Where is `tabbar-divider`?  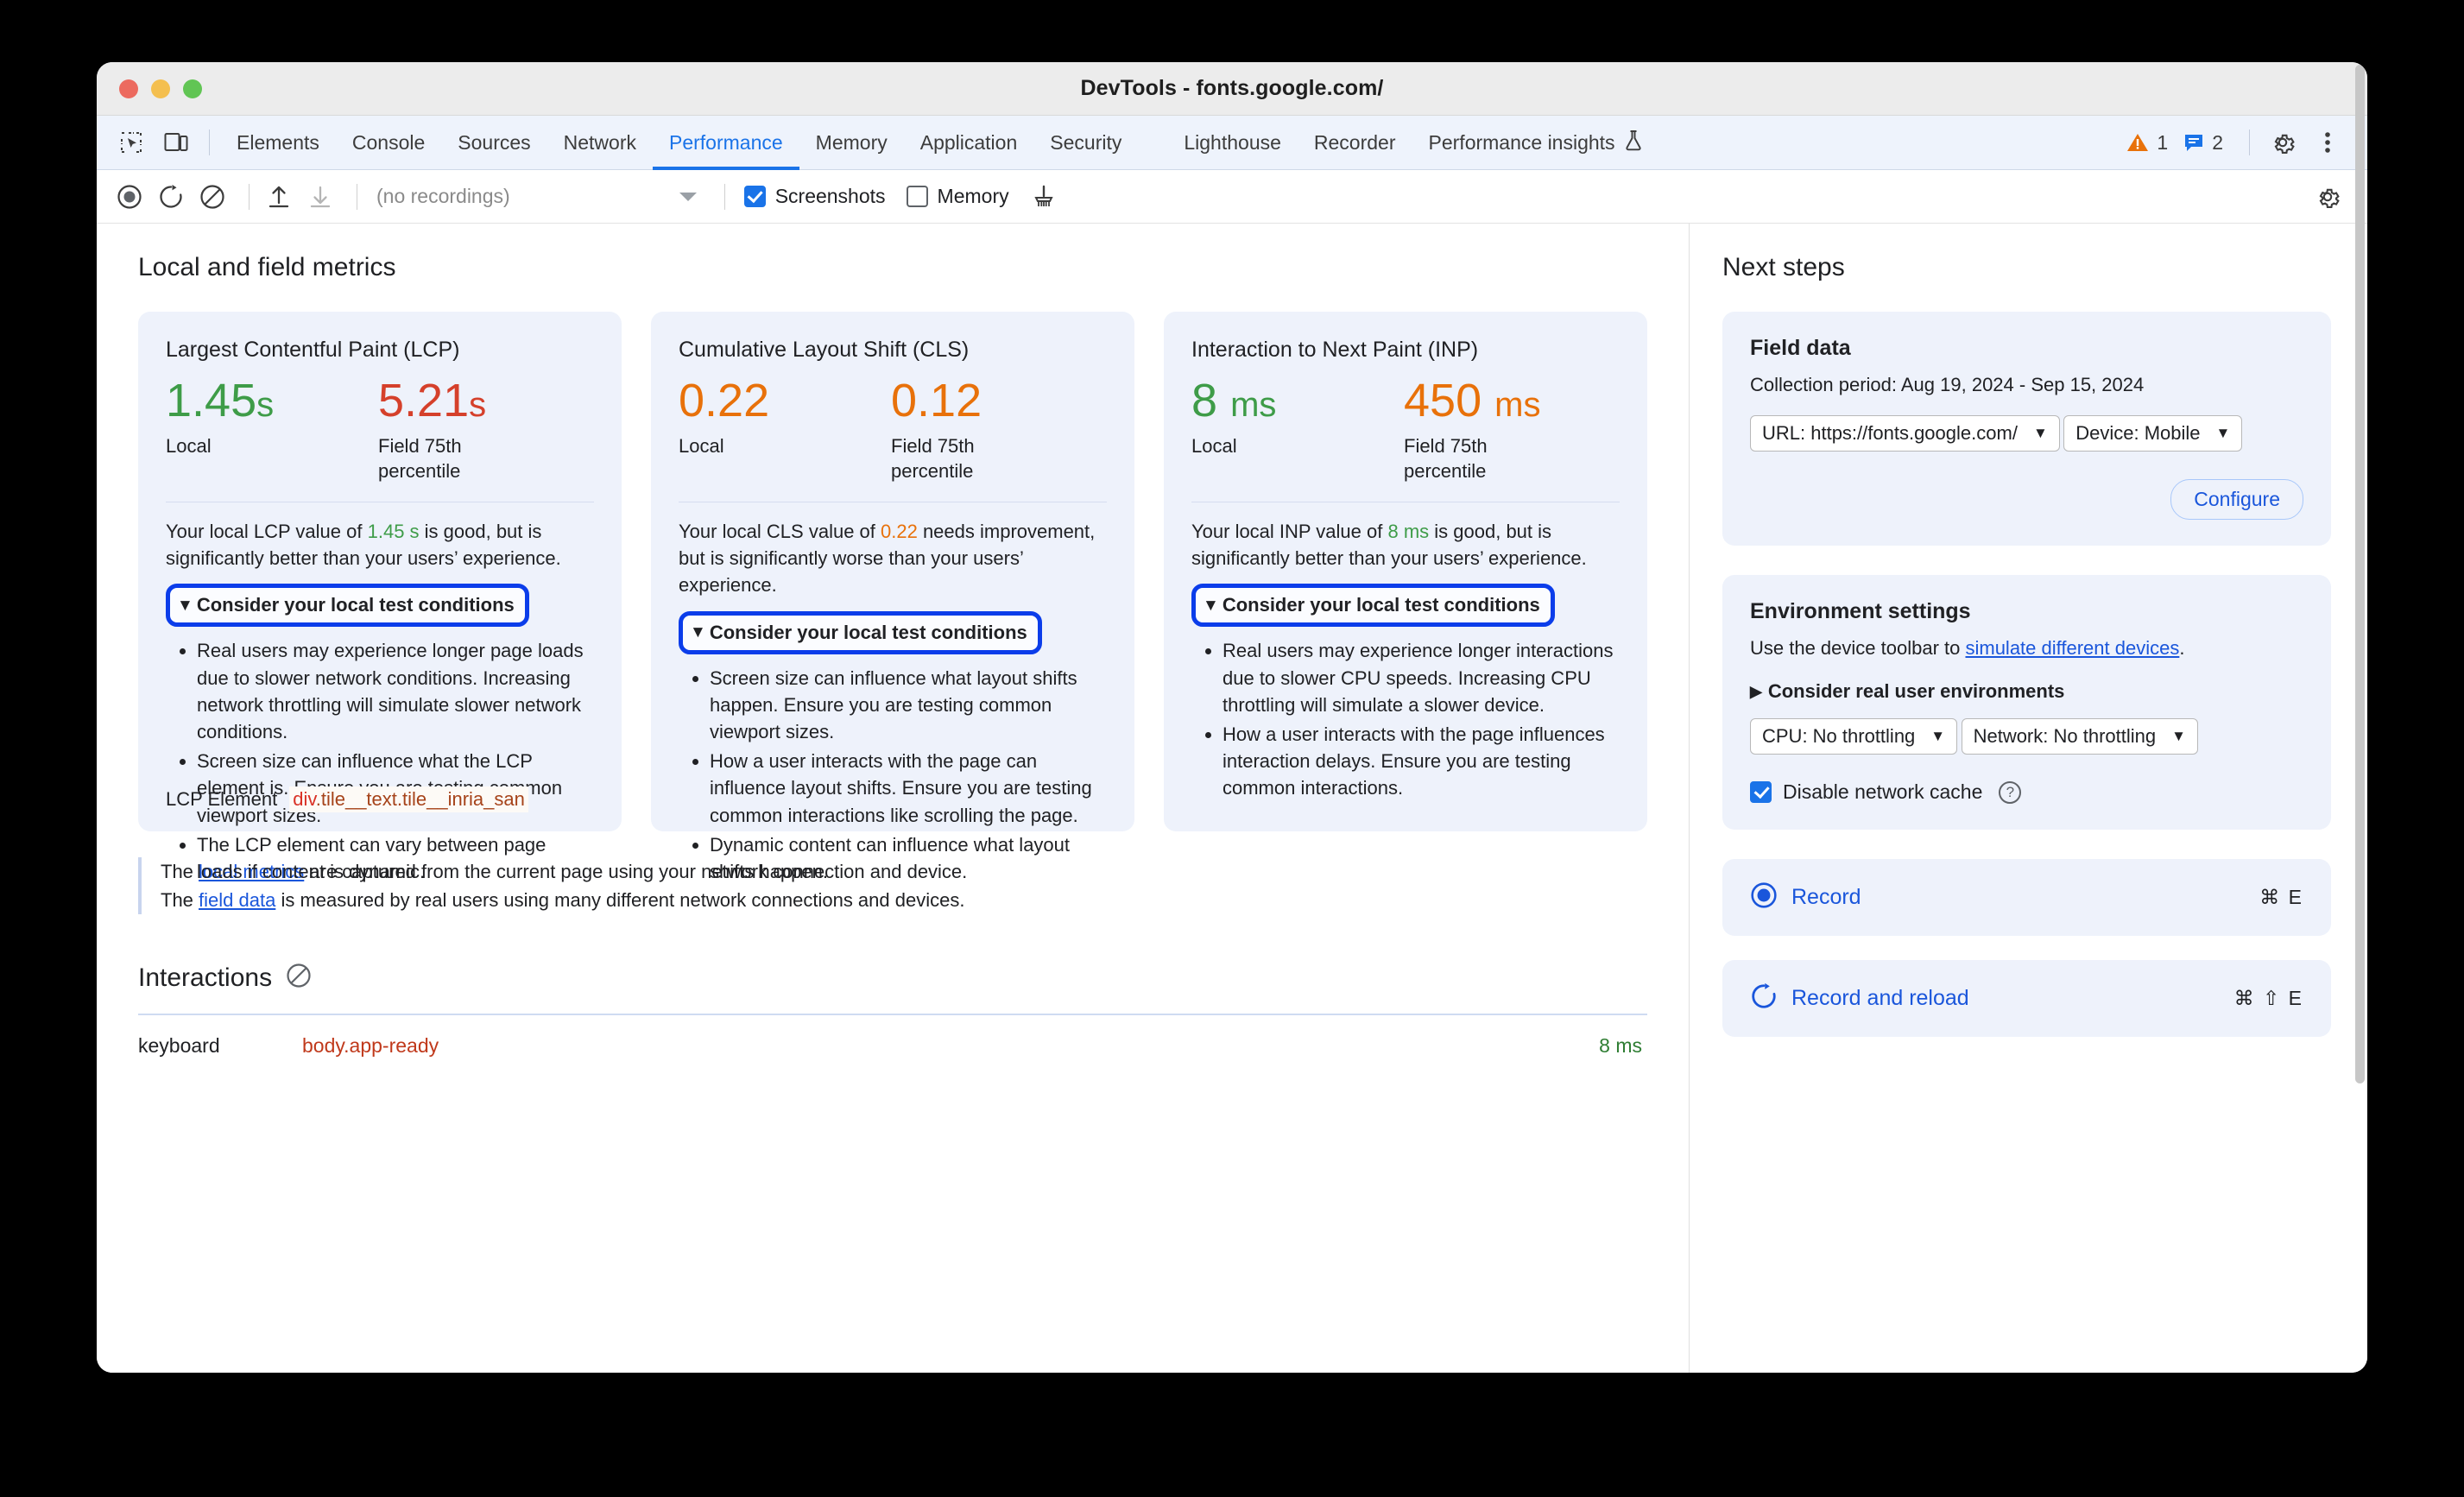 tabbar-divider is located at coordinates (209, 142).